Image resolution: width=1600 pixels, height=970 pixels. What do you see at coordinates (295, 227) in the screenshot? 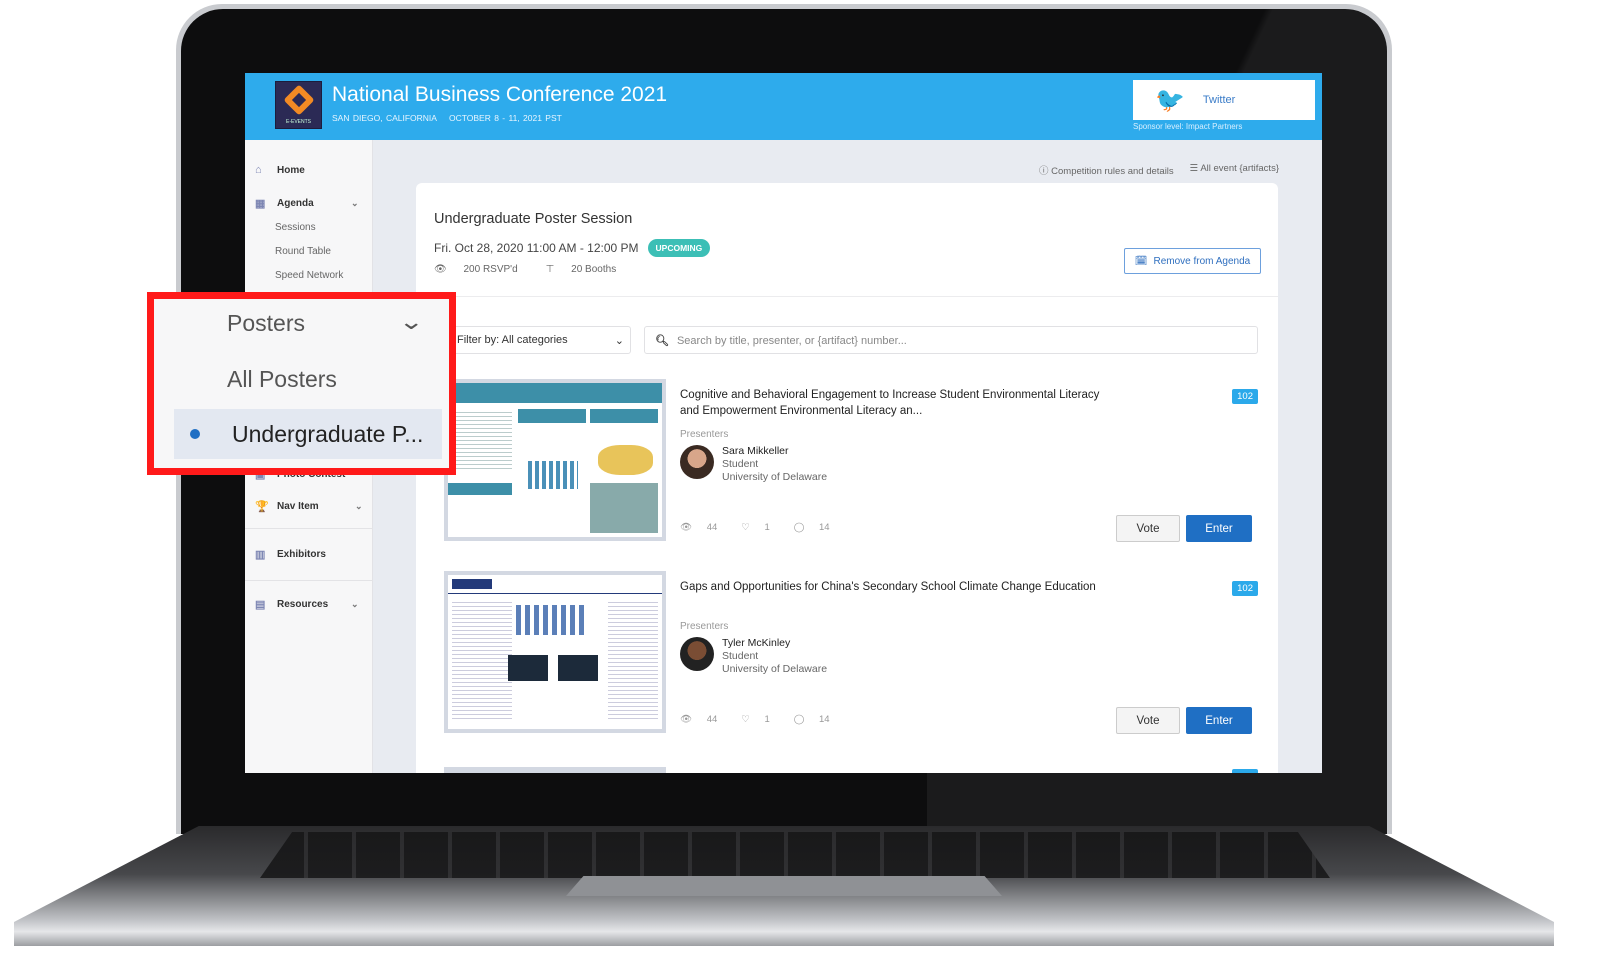
I see `sidebar-item-sessions: Sessions` at bounding box center [295, 227].